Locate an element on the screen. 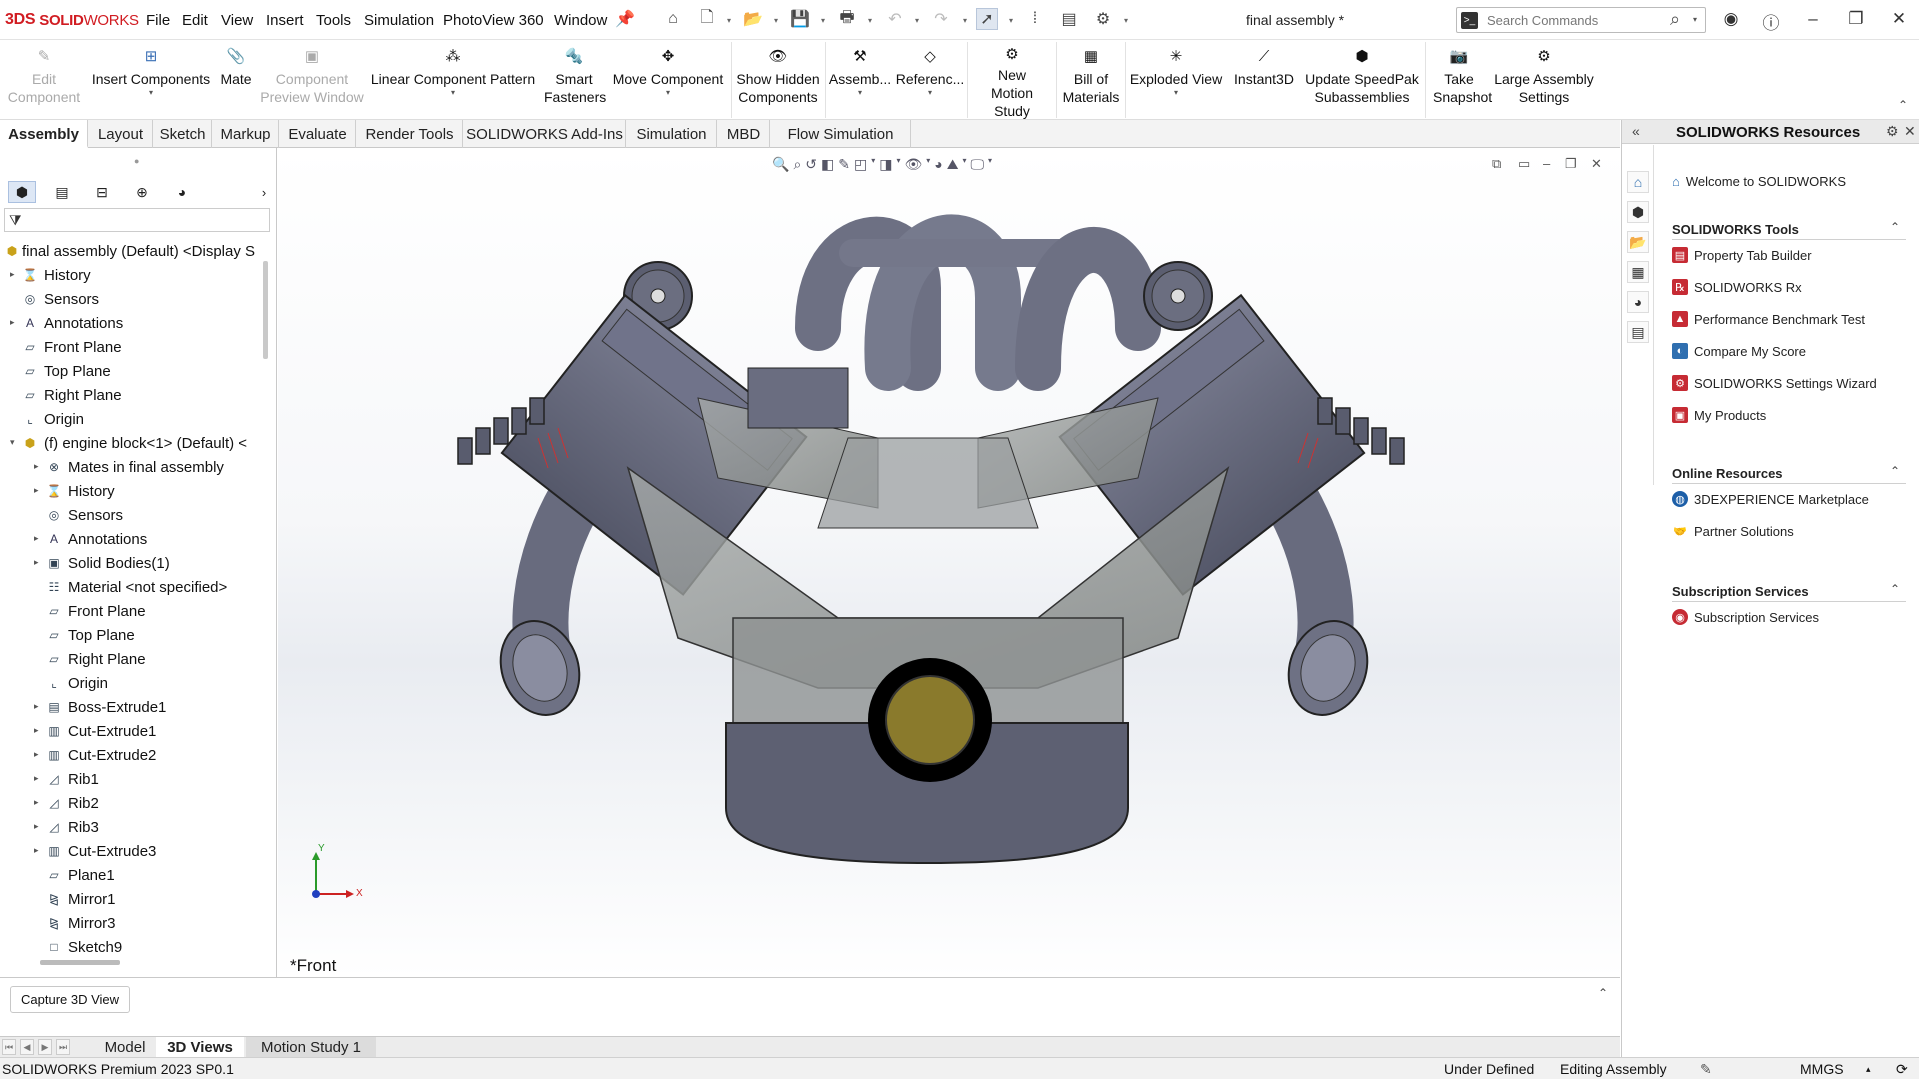  linear-component-pattern-button: ⁂ Linear Component Pattern ▾ is located at coordinates (453, 80).